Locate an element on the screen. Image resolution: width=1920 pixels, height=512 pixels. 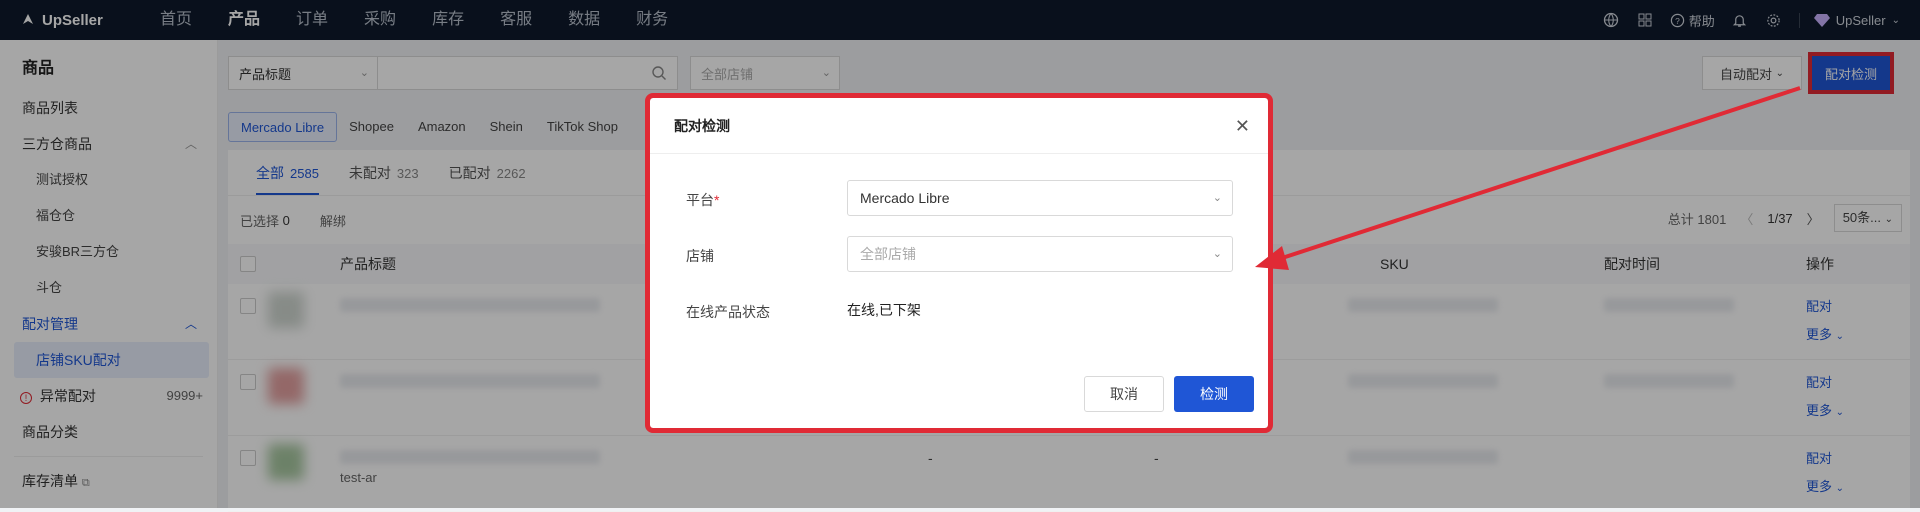
close-icon: ✕ is located at coordinates (1242, 126).